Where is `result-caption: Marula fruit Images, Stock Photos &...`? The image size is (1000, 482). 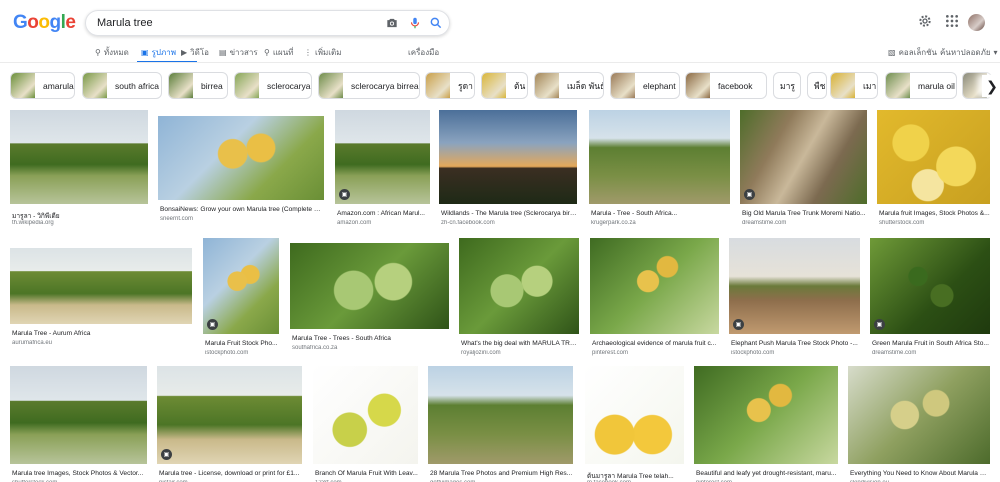 result-caption: Marula fruit Images, Stock Photos &... is located at coordinates (934, 213).